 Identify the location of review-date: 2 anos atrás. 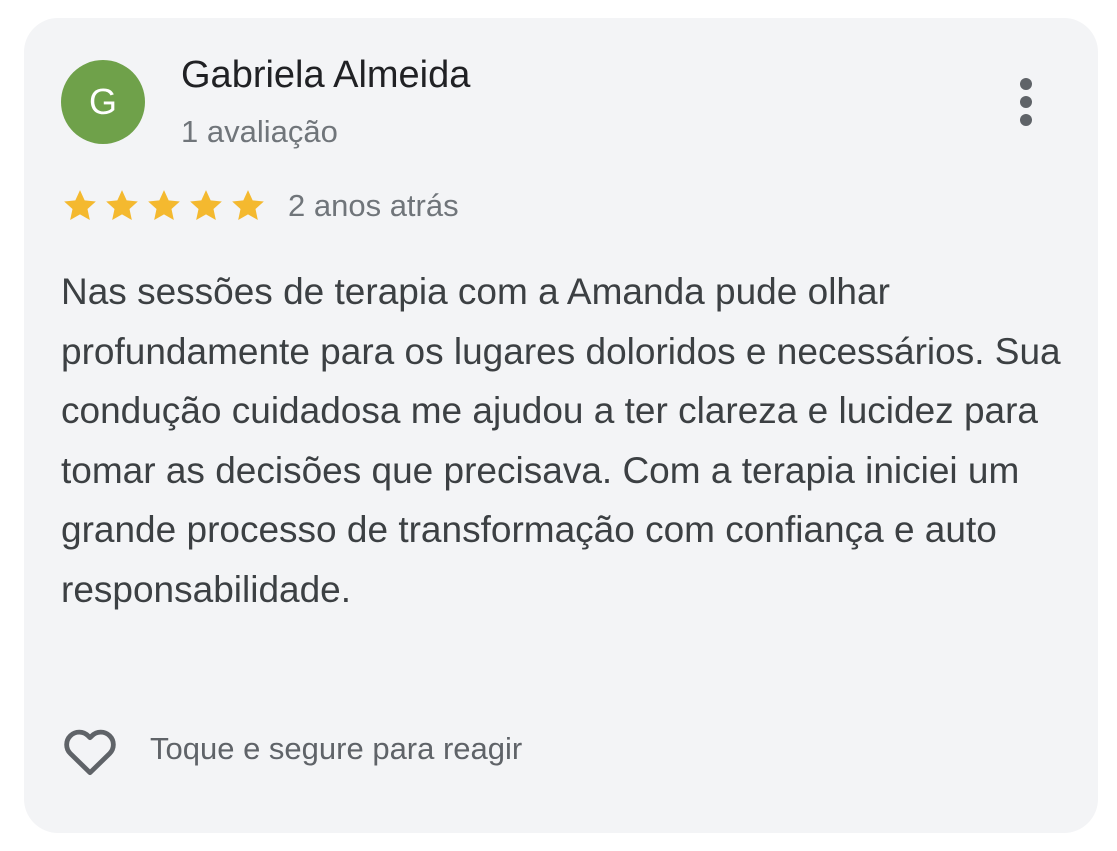
(373, 205).